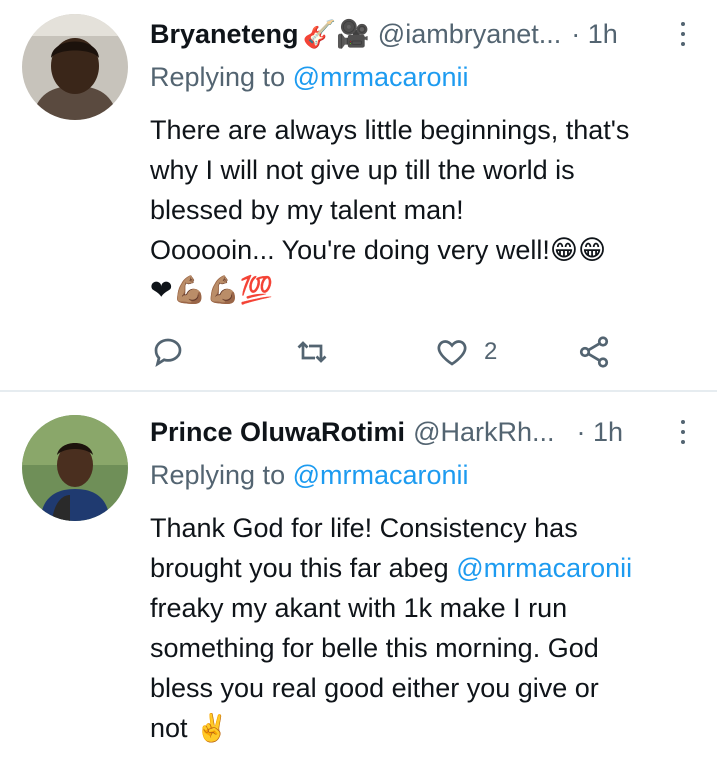 This screenshot has width=717, height=775. I want to click on replying-to: Replying to @mrmacaronii, so click(309, 475).